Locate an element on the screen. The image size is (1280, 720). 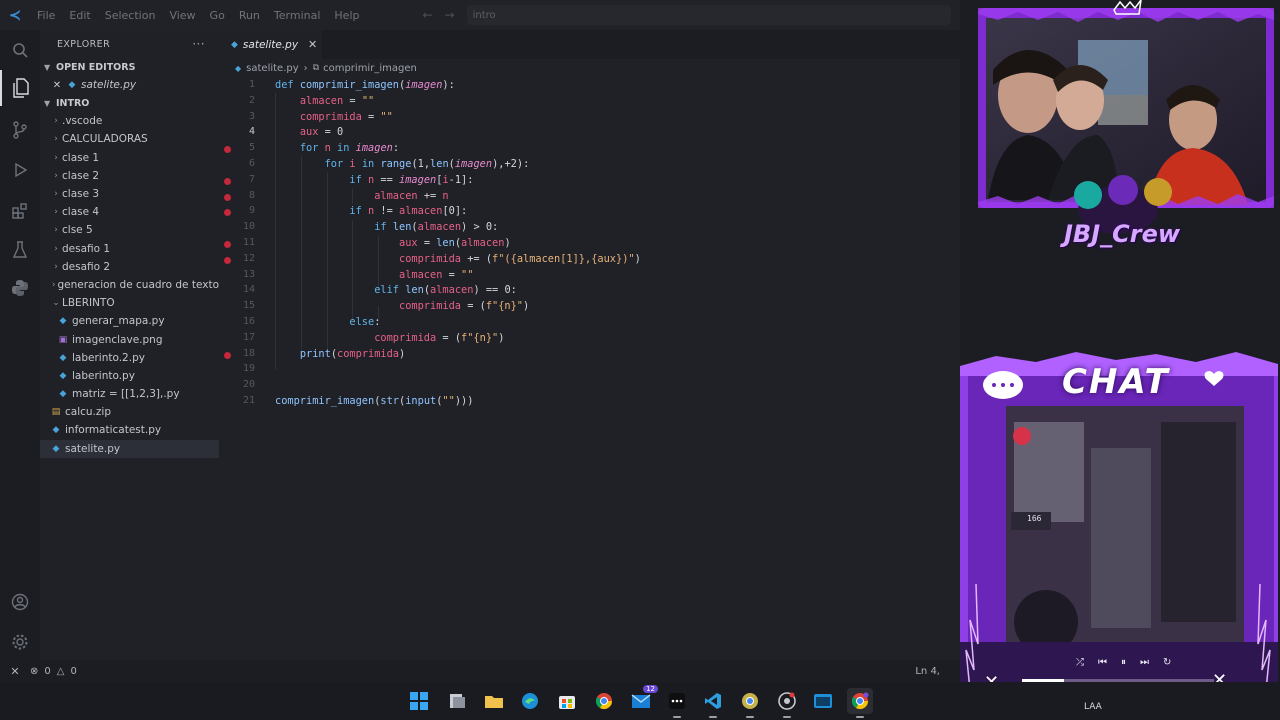
line-number: 17 is located at coordinates (237, 337).